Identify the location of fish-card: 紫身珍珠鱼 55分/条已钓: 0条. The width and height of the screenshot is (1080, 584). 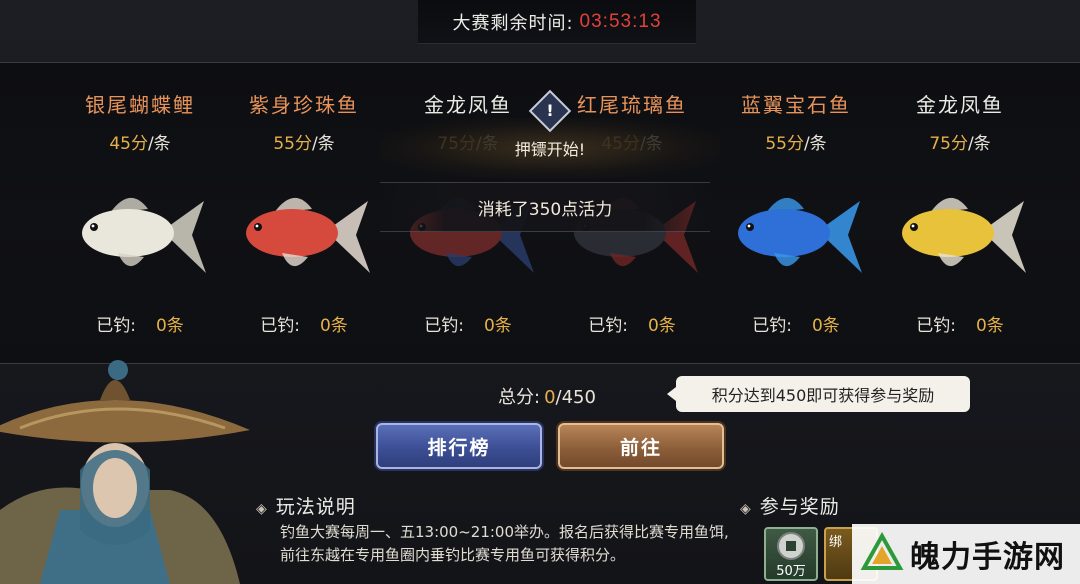
(304, 214).